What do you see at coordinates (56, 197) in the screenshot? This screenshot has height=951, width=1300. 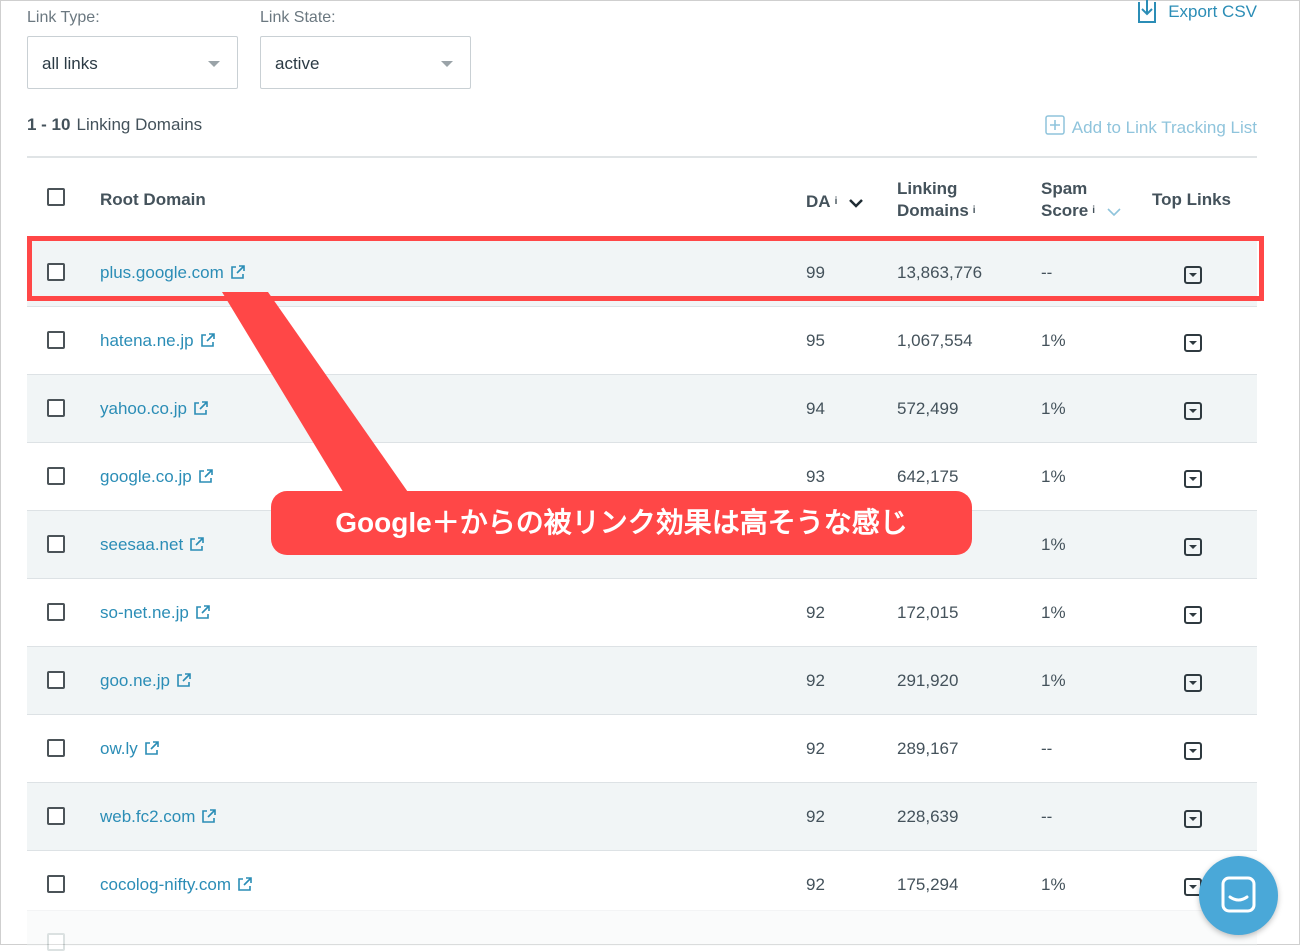 I see `select-all-checkbox` at bounding box center [56, 197].